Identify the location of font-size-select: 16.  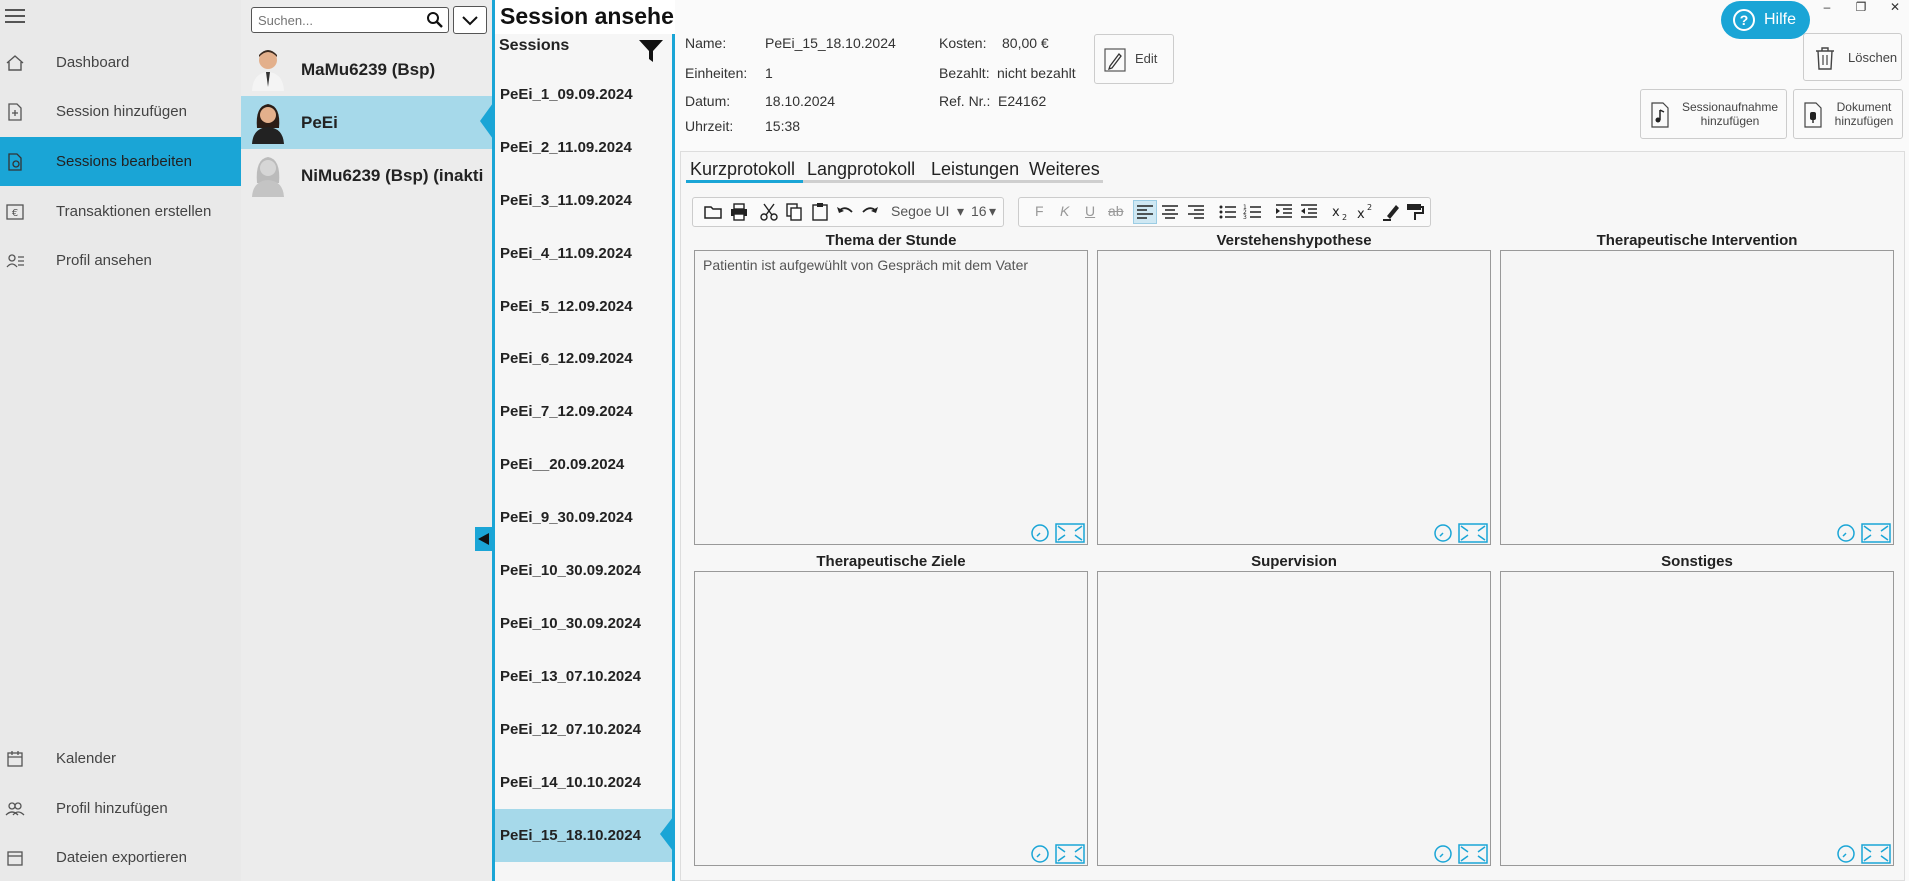
(979, 211).